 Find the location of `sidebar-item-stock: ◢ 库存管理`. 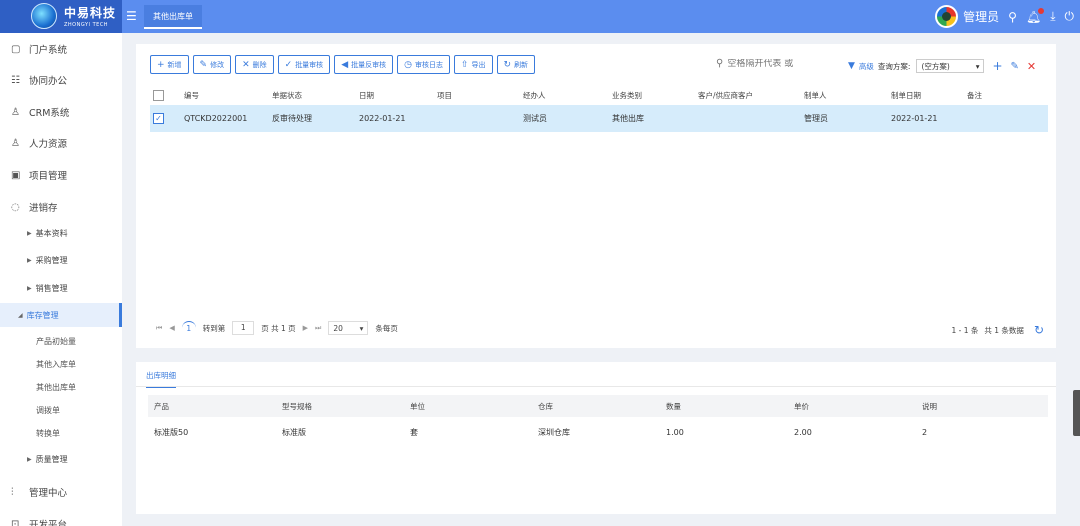

sidebar-item-stock: ◢ 库存管理 is located at coordinates (61, 315).